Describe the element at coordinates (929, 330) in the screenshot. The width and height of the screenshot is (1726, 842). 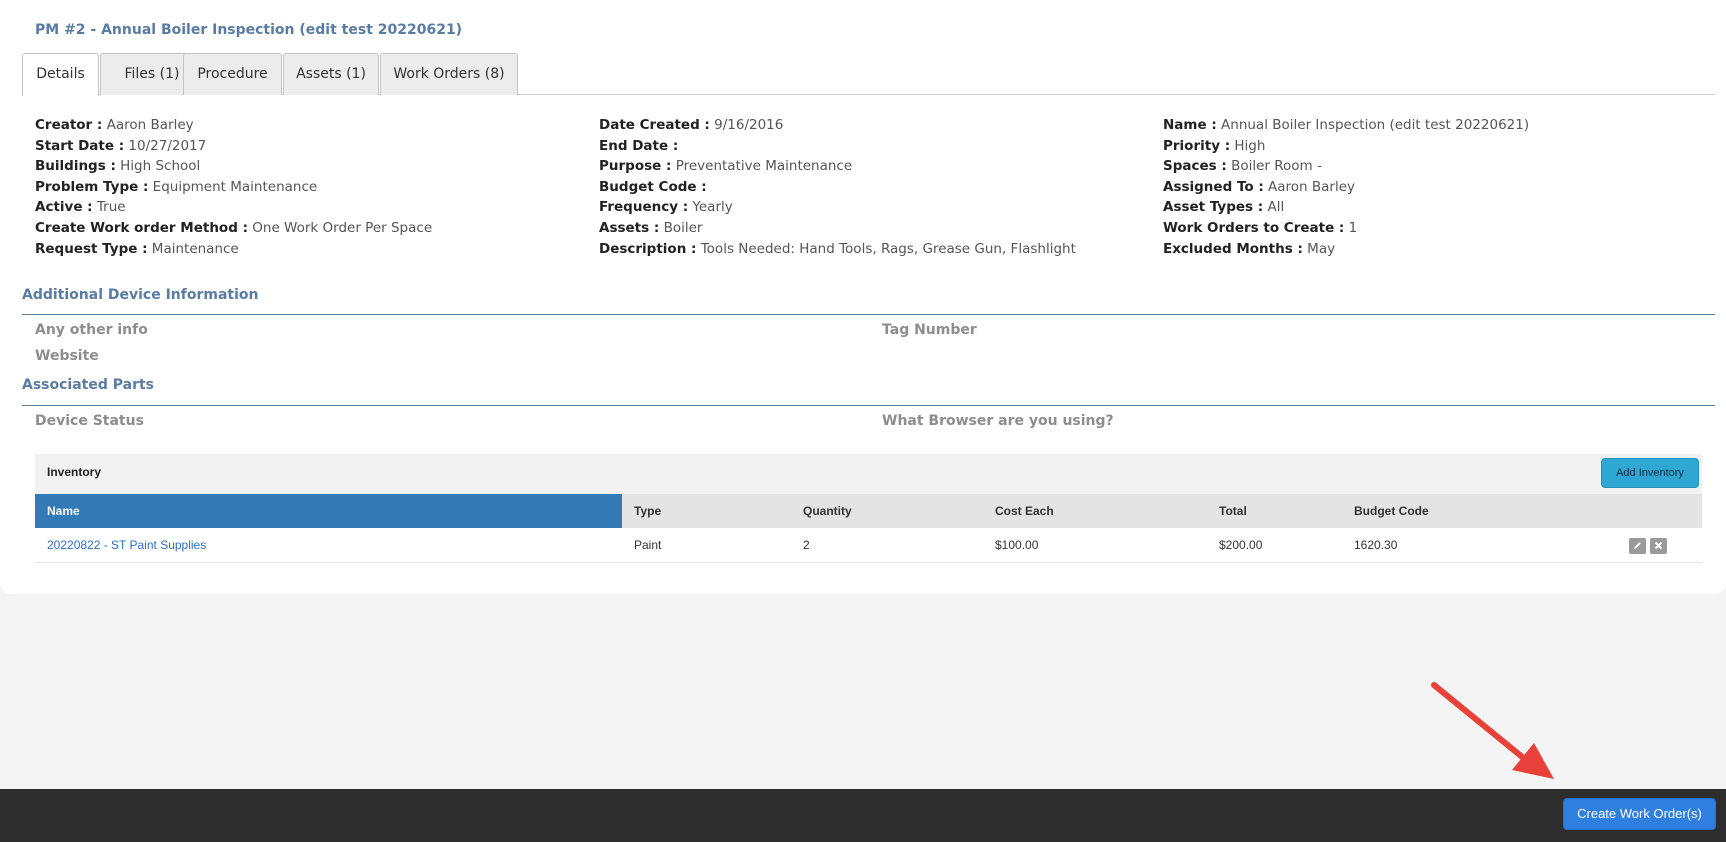
I see `field-tag-number: Tag Number` at that location.